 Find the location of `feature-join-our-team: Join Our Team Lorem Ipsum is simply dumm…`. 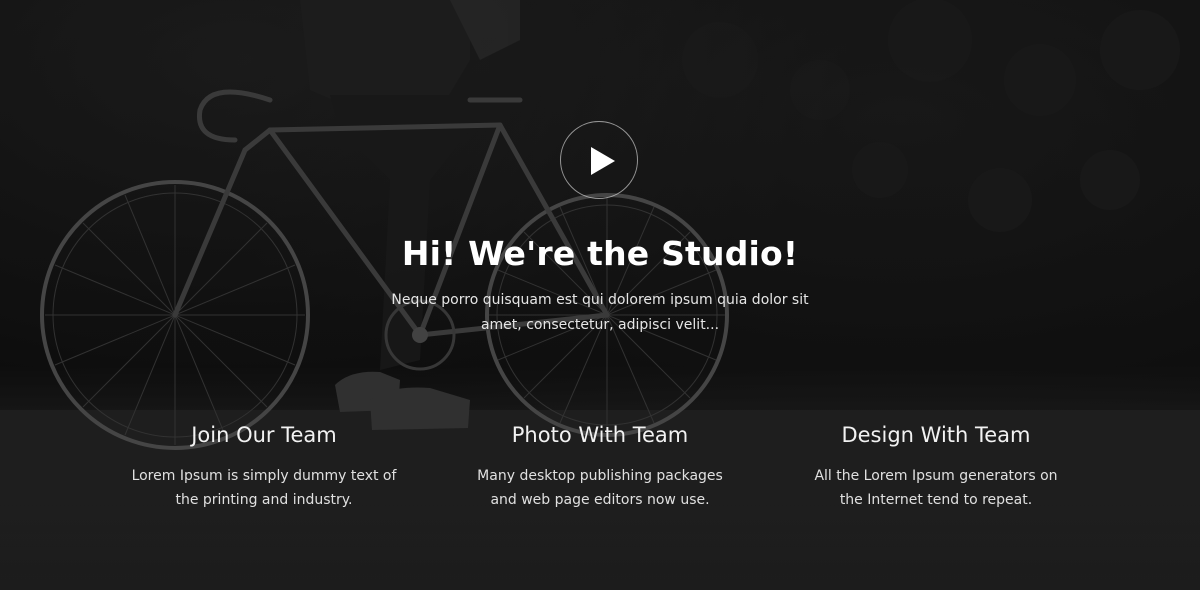

feature-join-our-team: Join Our Team Lorem Ipsum is simply dumm… is located at coordinates (264, 466).